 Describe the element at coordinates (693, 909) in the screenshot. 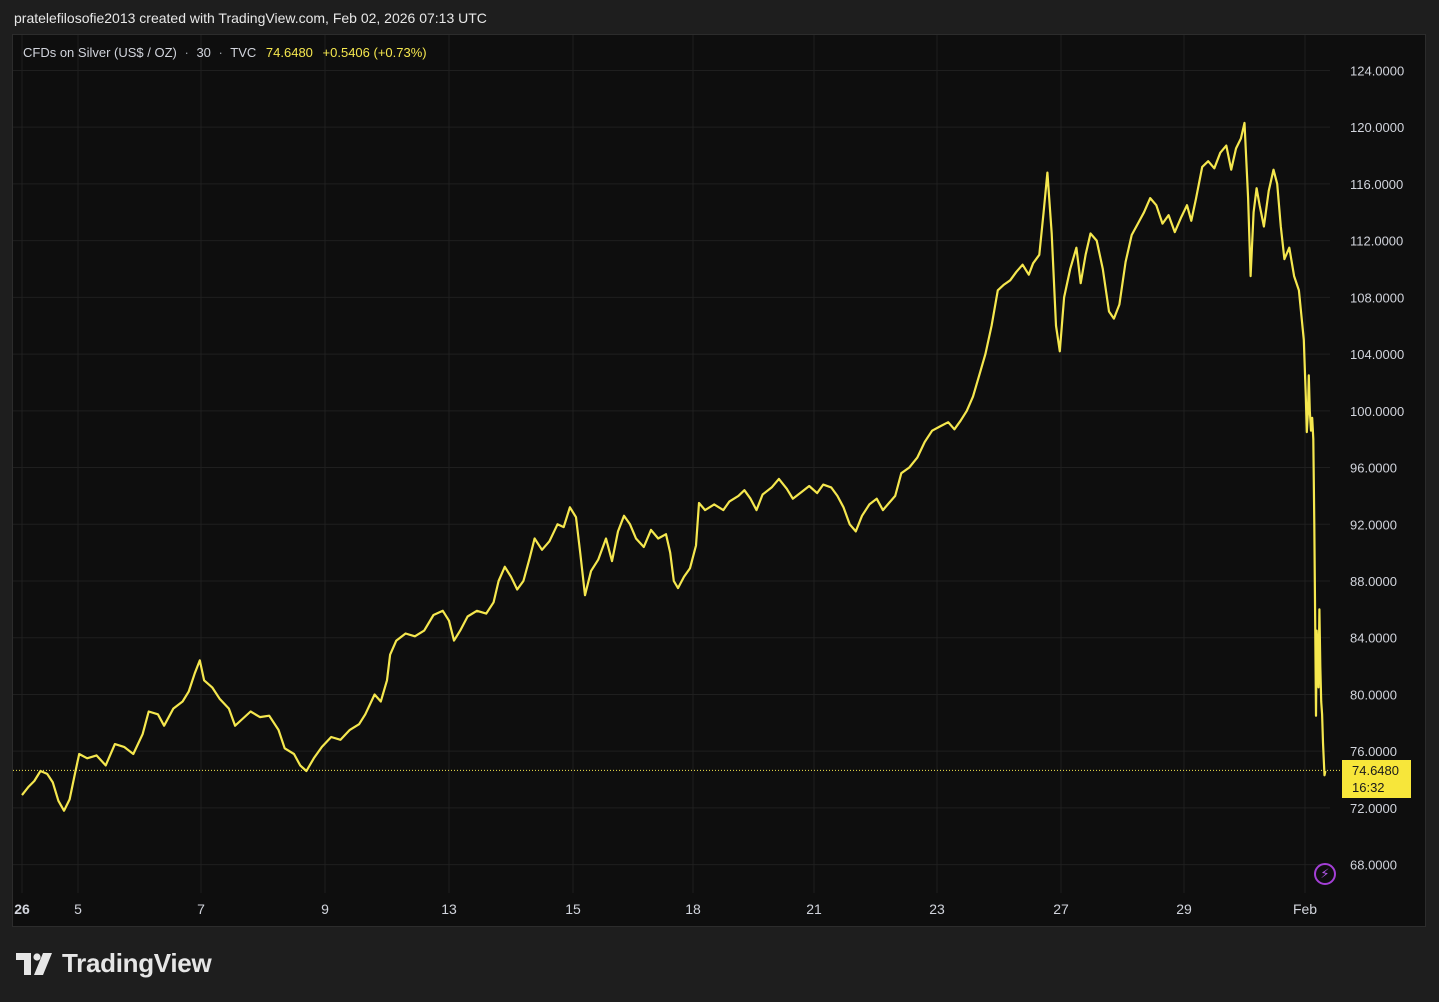

I see `x-tick-label: 18` at that location.